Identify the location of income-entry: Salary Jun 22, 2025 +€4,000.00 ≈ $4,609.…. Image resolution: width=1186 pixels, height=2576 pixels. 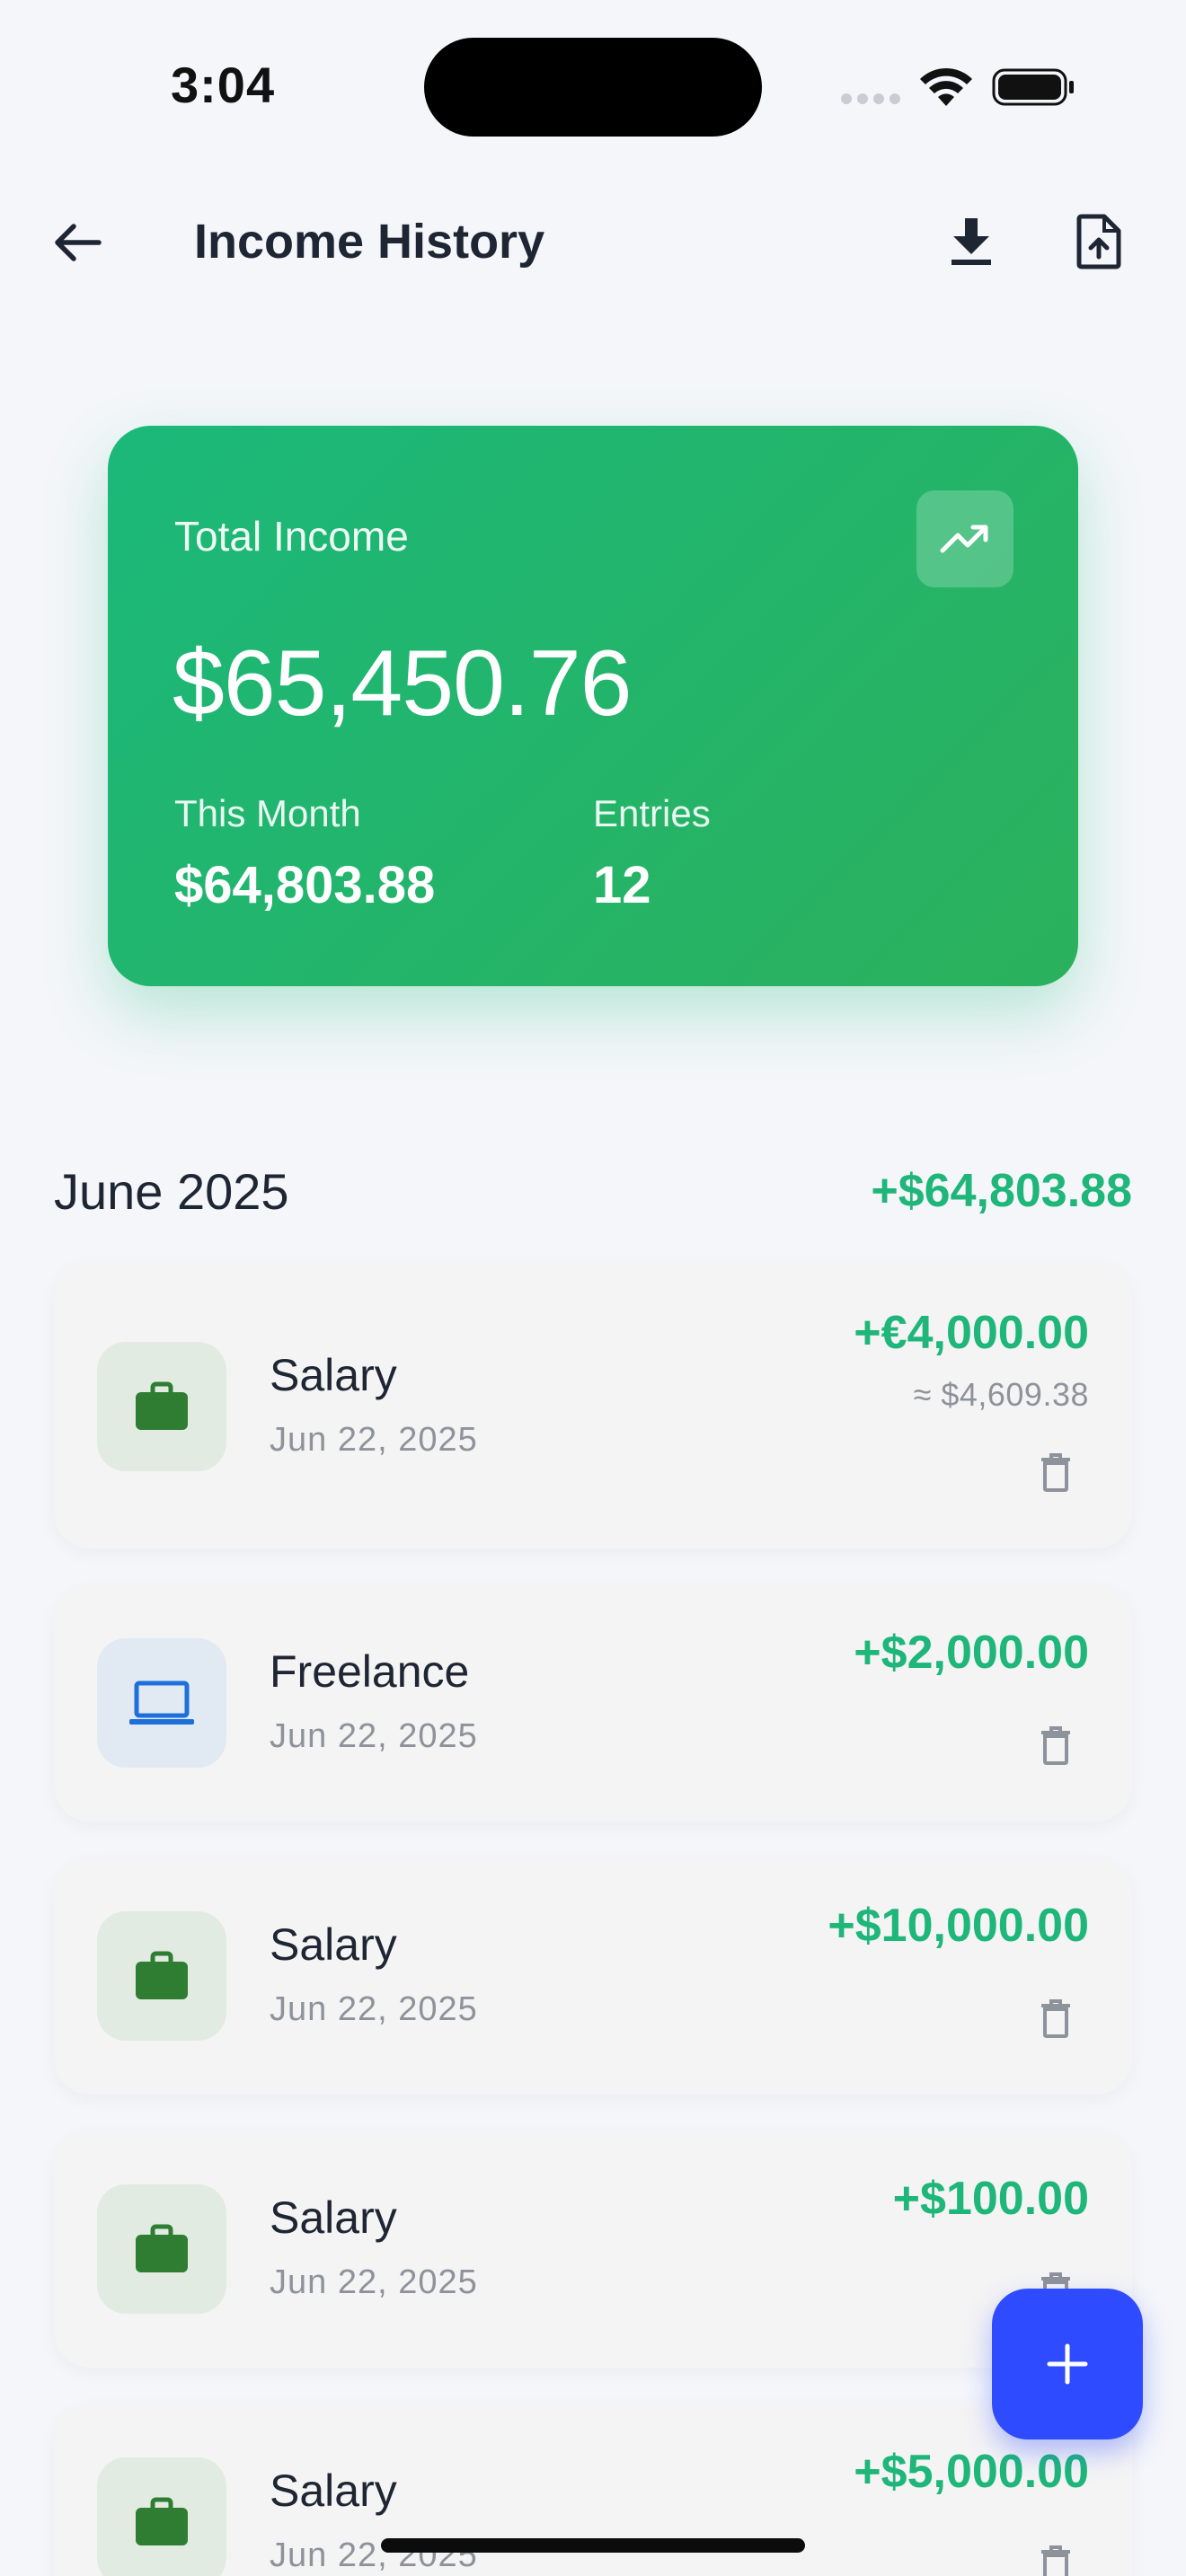
(593, 1404).